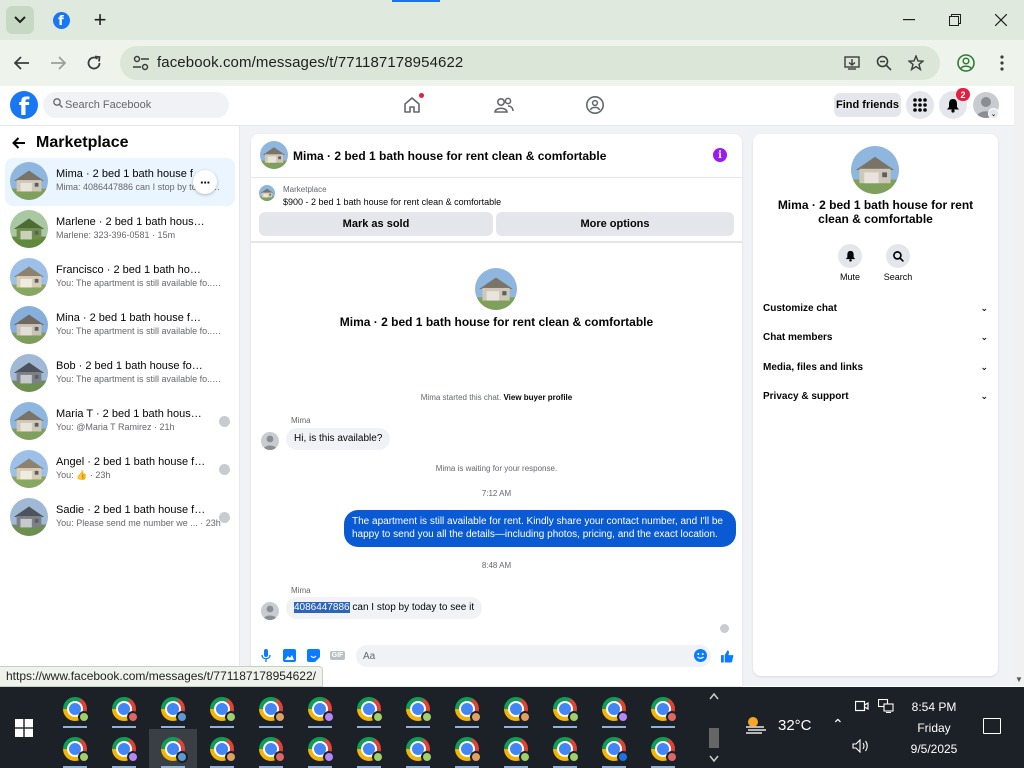 This screenshot has height=768, width=1024. What do you see at coordinates (852, 63) in the screenshot?
I see `install-app-button` at bounding box center [852, 63].